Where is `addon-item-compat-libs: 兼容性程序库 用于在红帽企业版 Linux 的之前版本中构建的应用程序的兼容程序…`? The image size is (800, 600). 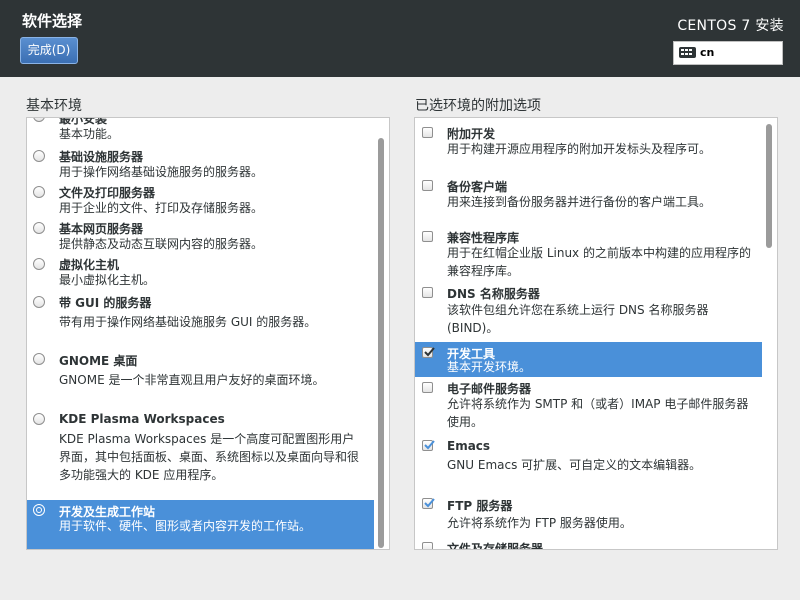
addon-item-compat-libs: 兼容性程序库 用于在红帽企业版 Linux 的之前版本中构建的应用程序的兼容程序… is located at coordinates (588, 255).